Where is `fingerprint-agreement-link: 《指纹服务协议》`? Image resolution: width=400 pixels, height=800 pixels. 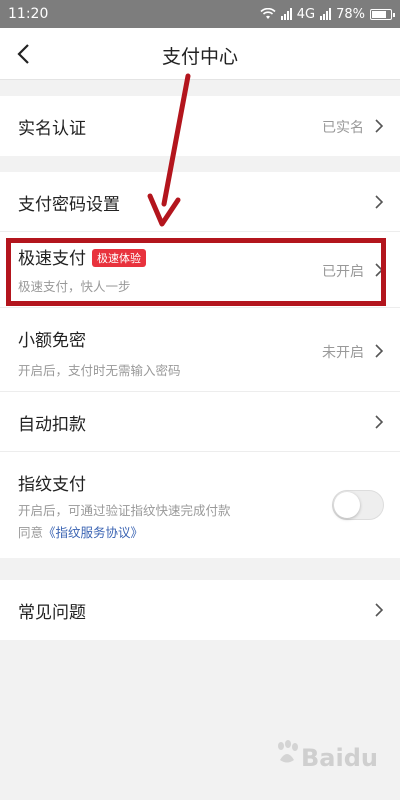
fingerprint-agreement-link: 《指纹服务协议》 is located at coordinates (93, 532).